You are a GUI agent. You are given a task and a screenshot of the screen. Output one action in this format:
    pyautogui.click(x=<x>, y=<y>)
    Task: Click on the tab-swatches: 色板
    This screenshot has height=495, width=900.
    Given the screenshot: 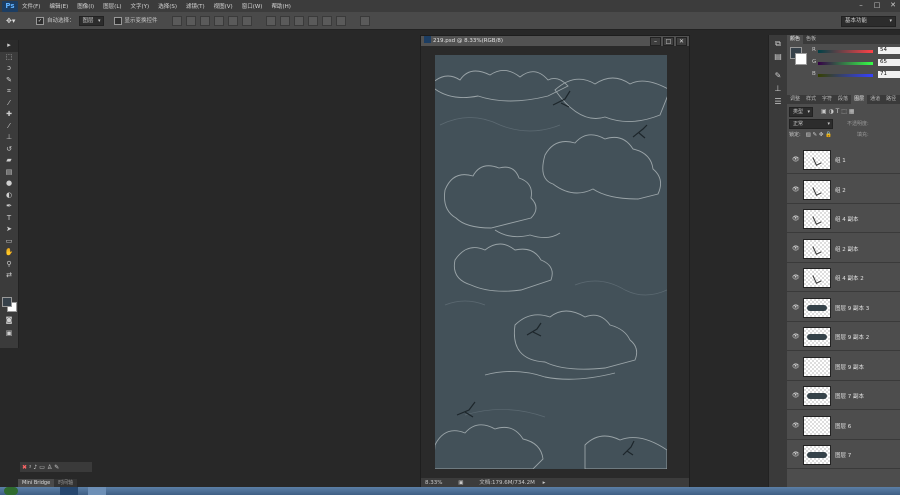 What is the action you would take?
    pyautogui.click(x=811, y=39)
    